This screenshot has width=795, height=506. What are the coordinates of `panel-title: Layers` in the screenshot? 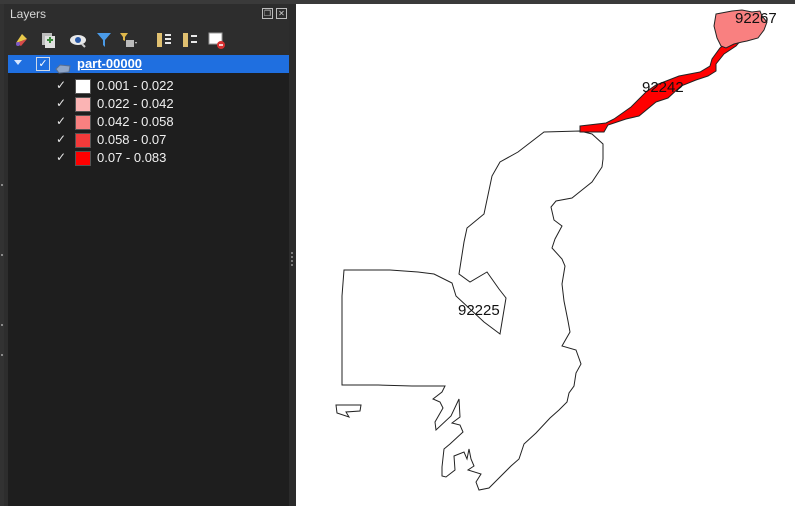 It's located at (28, 14).